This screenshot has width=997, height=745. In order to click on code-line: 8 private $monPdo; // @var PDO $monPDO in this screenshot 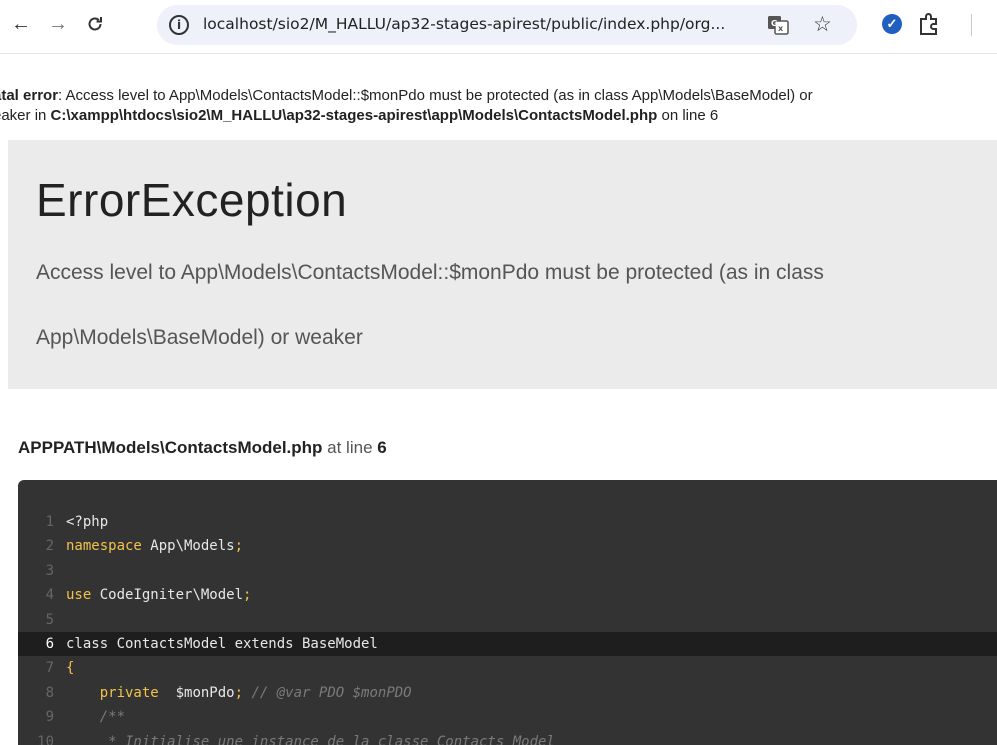, I will do `click(507, 693)`.